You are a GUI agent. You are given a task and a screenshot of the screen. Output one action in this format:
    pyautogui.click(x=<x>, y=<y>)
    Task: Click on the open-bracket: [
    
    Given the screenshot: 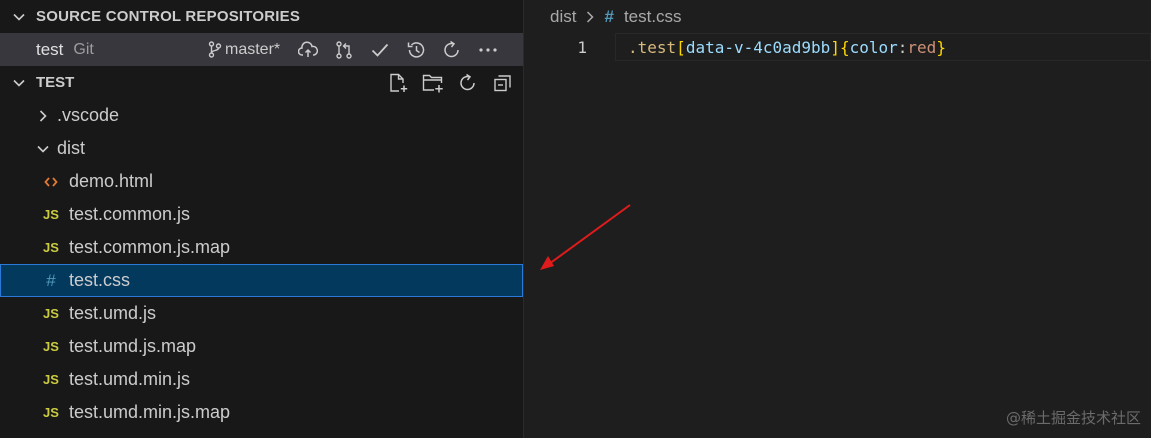 What is the action you would take?
    pyautogui.click(x=681, y=47)
    